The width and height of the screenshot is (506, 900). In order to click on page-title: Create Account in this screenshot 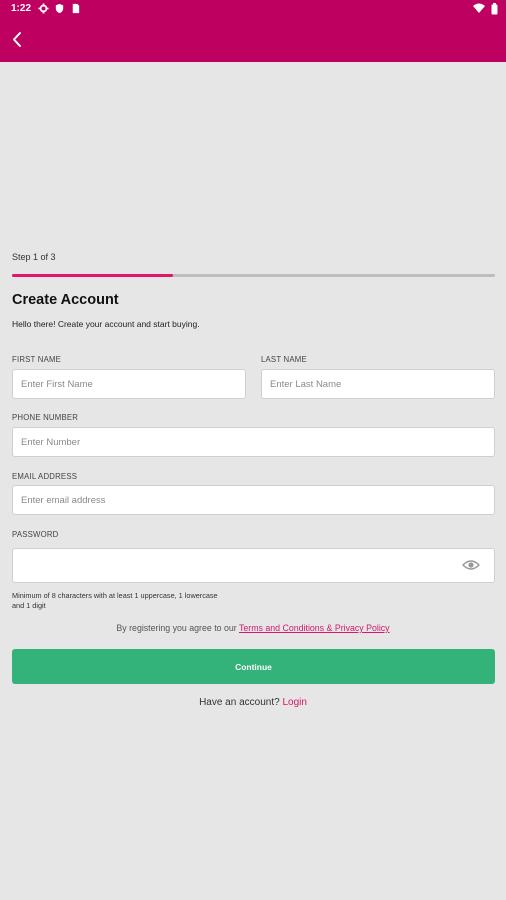, I will do `click(65, 300)`.